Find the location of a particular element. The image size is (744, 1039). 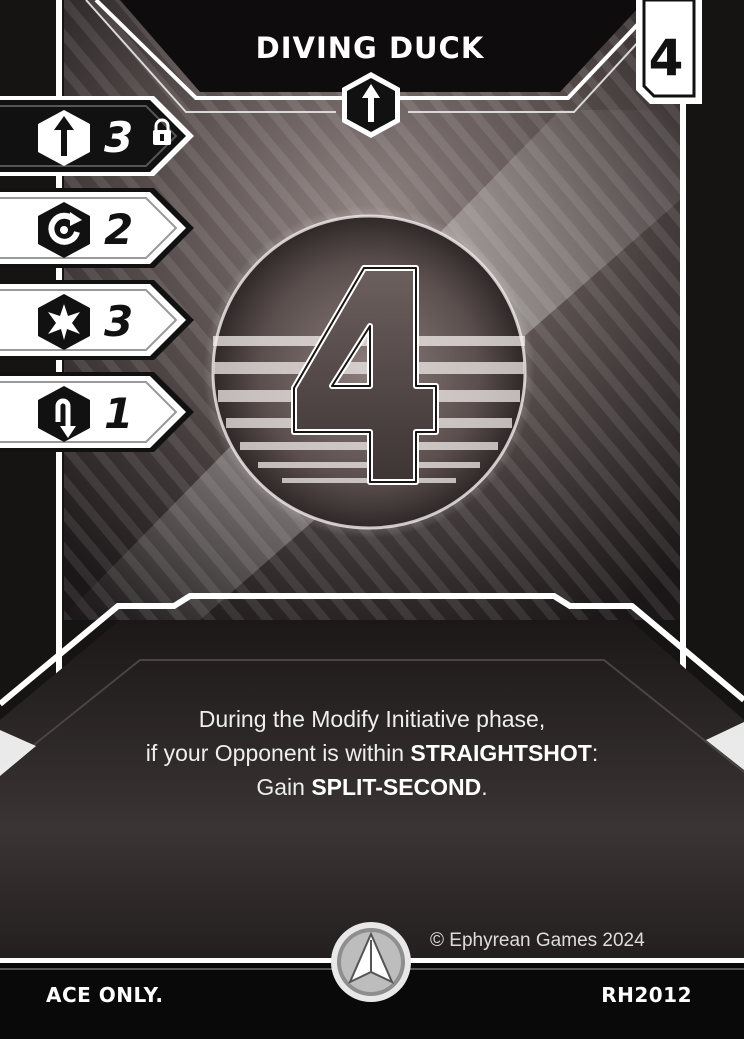

stat-row-maneuver: 2 is located at coordinates (100, 228).